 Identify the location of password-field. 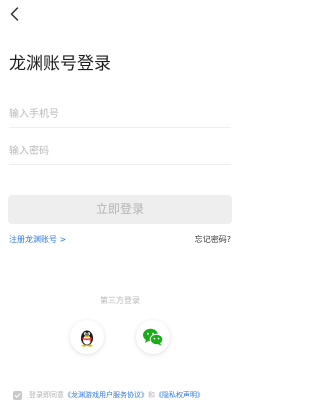
(120, 151).